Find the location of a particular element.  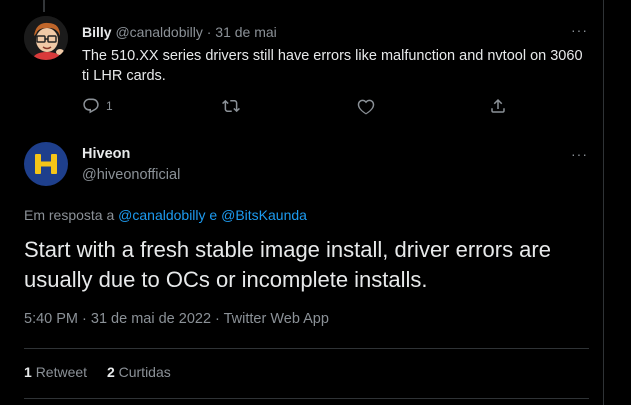

cartoon-avatar-icon is located at coordinates (46, 38).